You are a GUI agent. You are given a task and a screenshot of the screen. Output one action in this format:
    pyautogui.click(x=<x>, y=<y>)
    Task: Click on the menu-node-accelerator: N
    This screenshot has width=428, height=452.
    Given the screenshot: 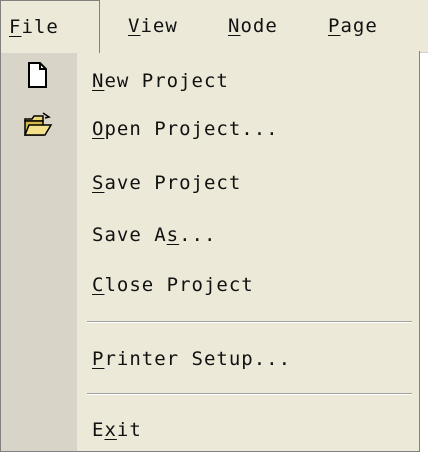 What is the action you would take?
    pyautogui.click(x=234, y=26)
    